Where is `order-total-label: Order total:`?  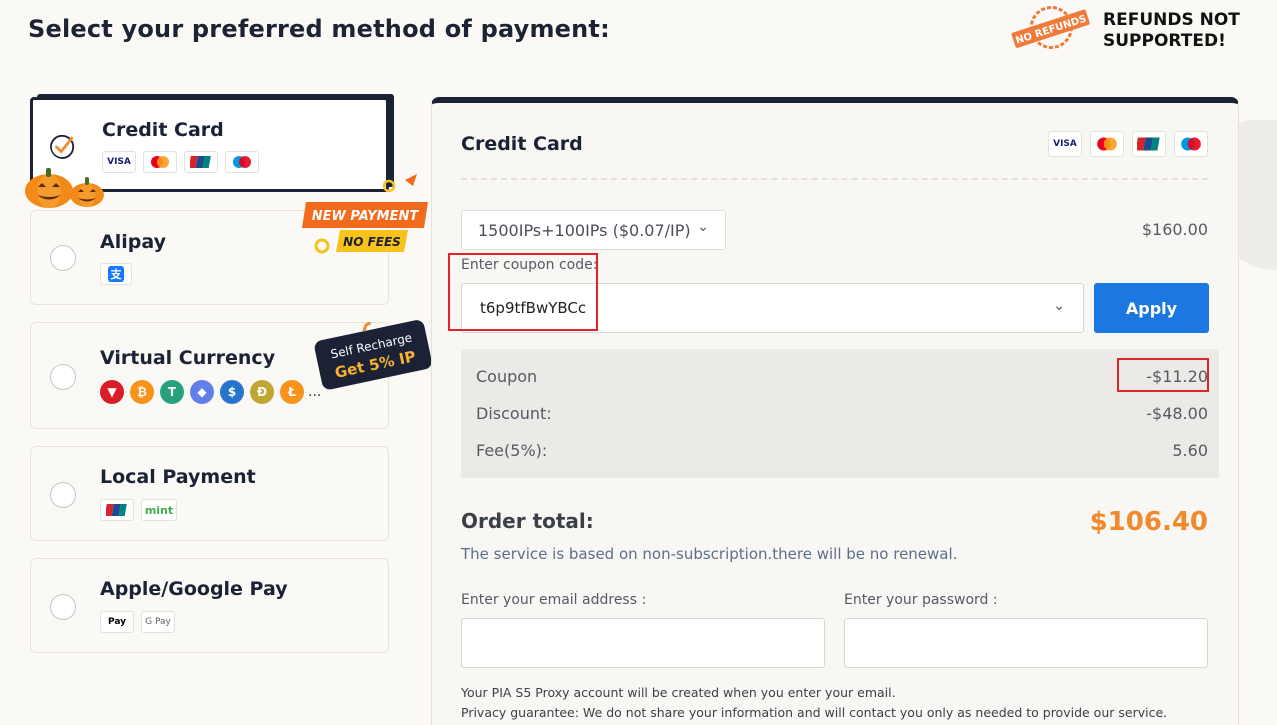 order-total-label: Order total: is located at coordinates (527, 521).